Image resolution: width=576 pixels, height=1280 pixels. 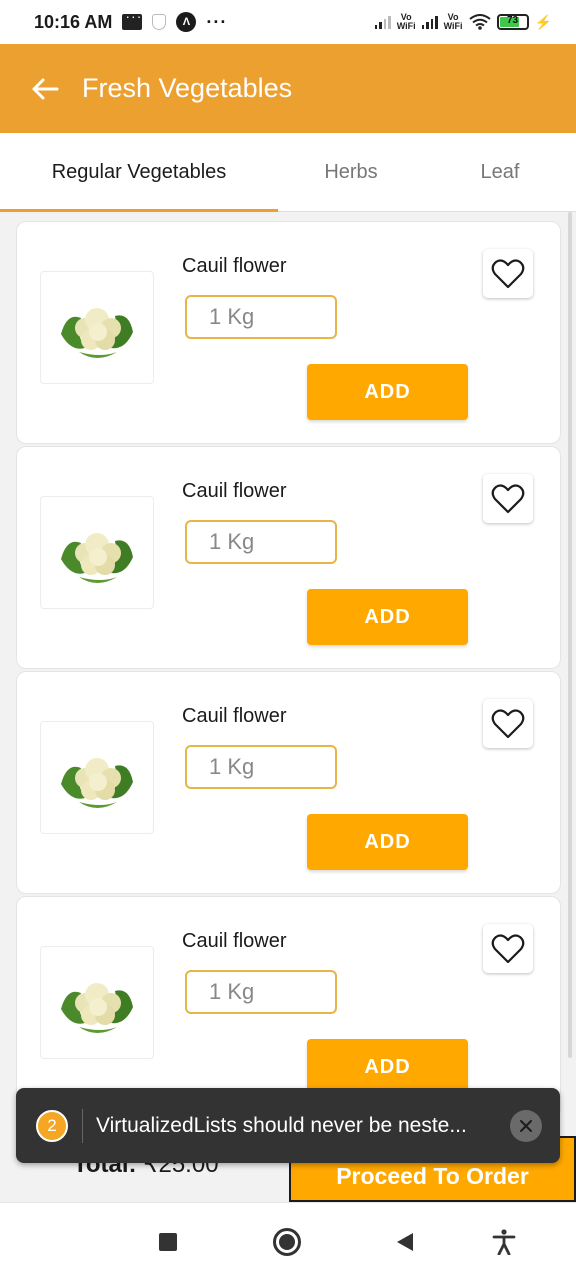 I want to click on toast-divider, so click(x=82, y=1125).